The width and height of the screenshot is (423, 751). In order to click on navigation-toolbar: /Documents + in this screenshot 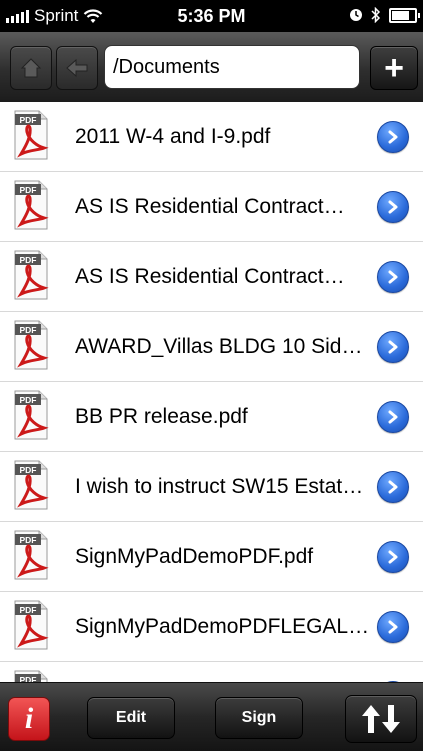, I will do `click(211, 67)`.